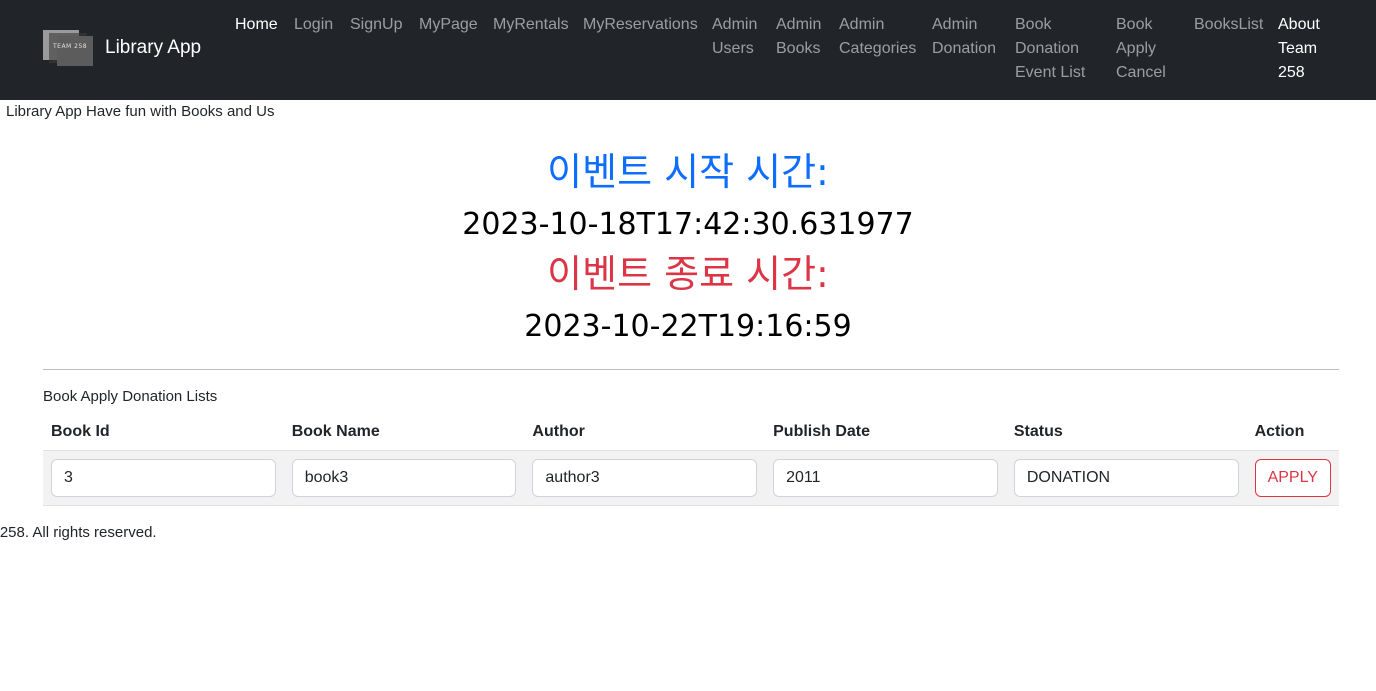  What do you see at coordinates (448, 25) in the screenshot?
I see `nav-mypage: MyPage` at bounding box center [448, 25].